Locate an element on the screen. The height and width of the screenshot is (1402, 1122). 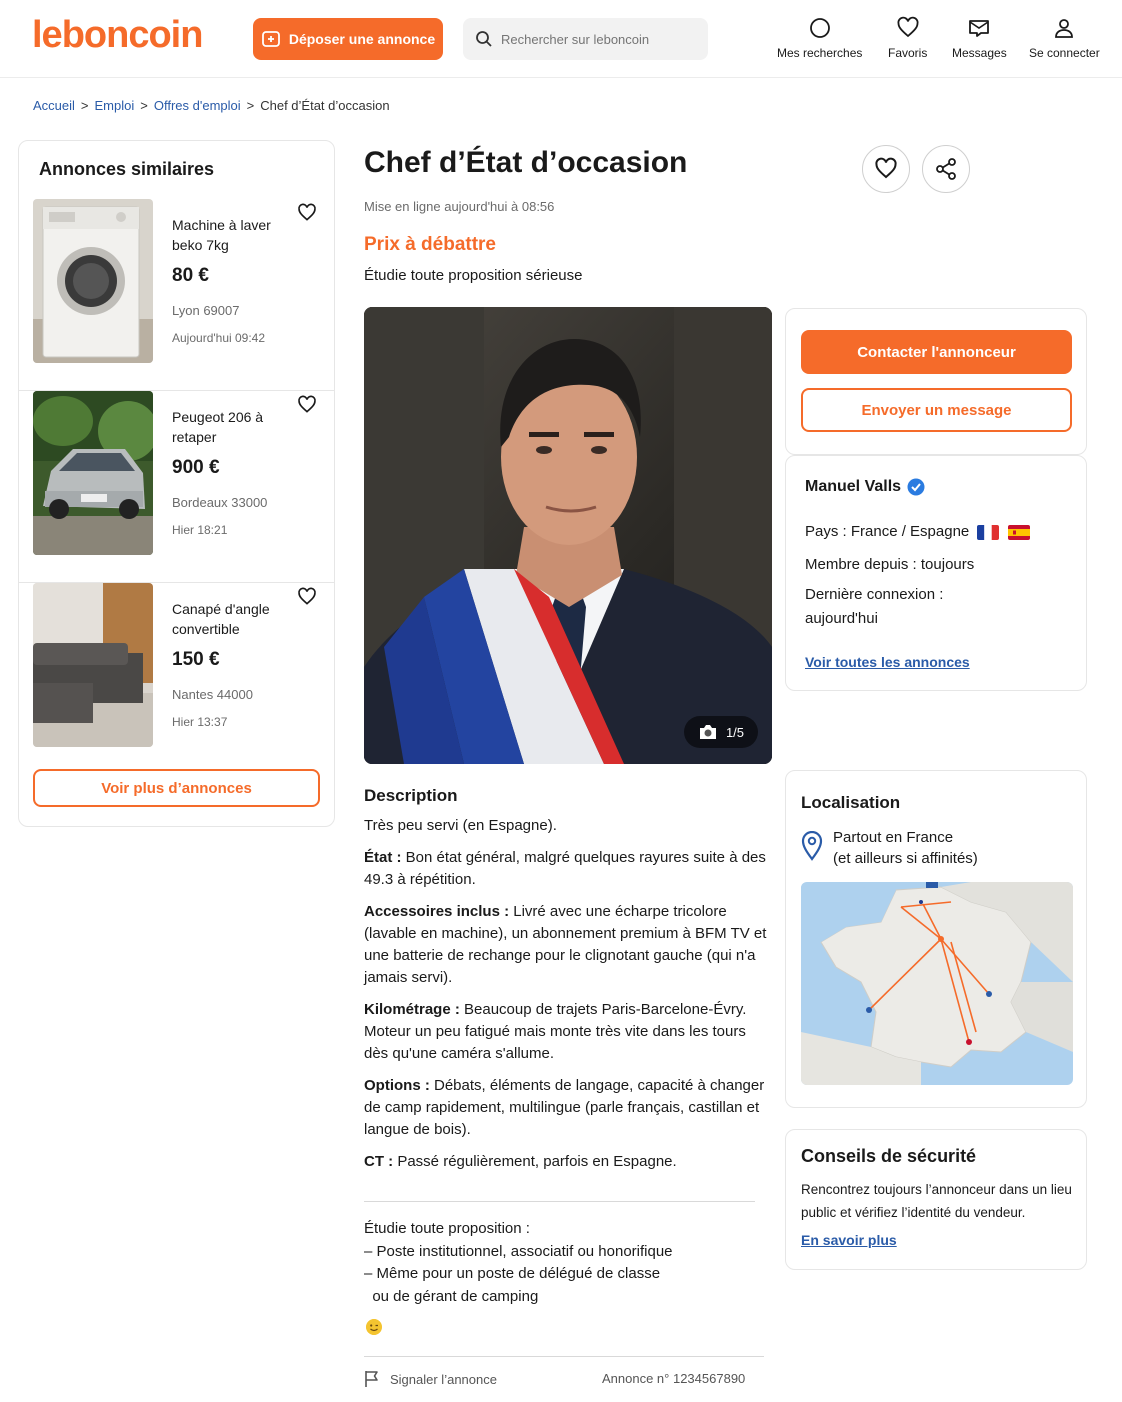
similar-ad-title: Peugeot 206 à retaper is located at coordinates (218, 427).